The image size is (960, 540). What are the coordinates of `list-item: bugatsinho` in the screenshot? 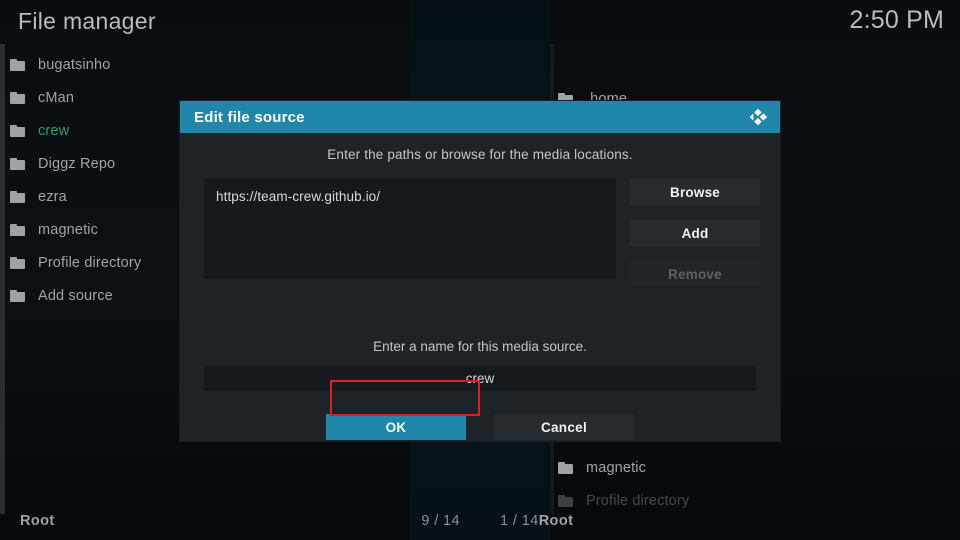 It's located at (205, 64).